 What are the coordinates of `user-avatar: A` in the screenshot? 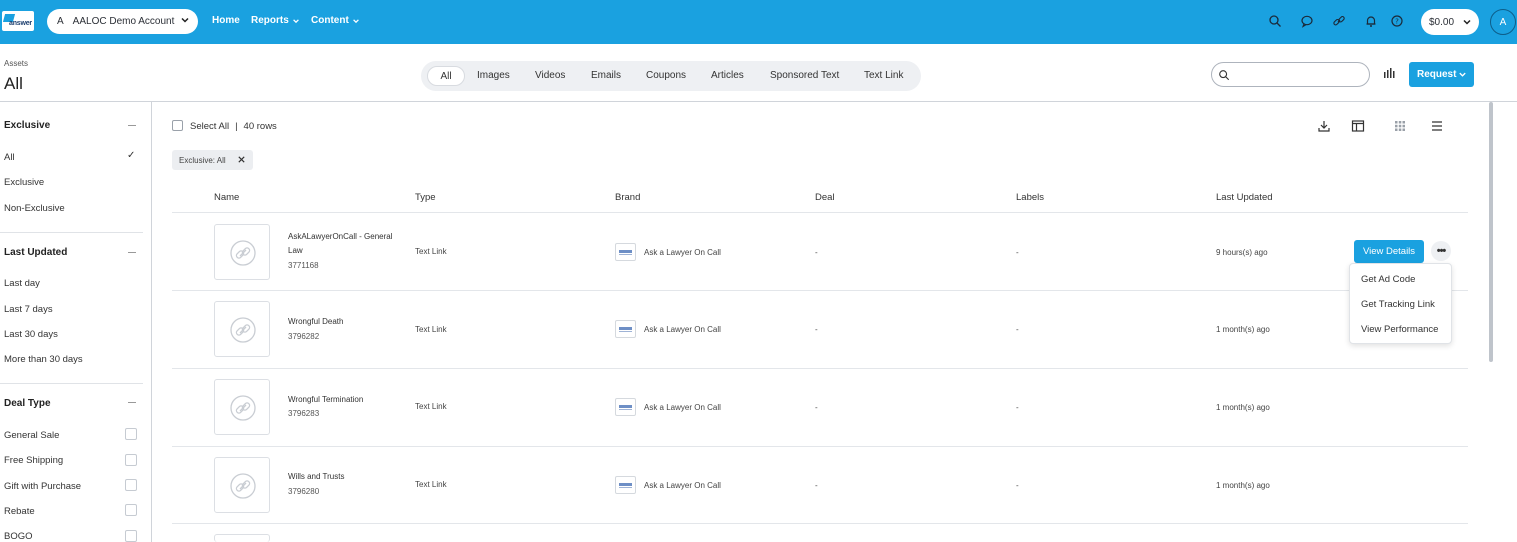 It's located at (1503, 22).